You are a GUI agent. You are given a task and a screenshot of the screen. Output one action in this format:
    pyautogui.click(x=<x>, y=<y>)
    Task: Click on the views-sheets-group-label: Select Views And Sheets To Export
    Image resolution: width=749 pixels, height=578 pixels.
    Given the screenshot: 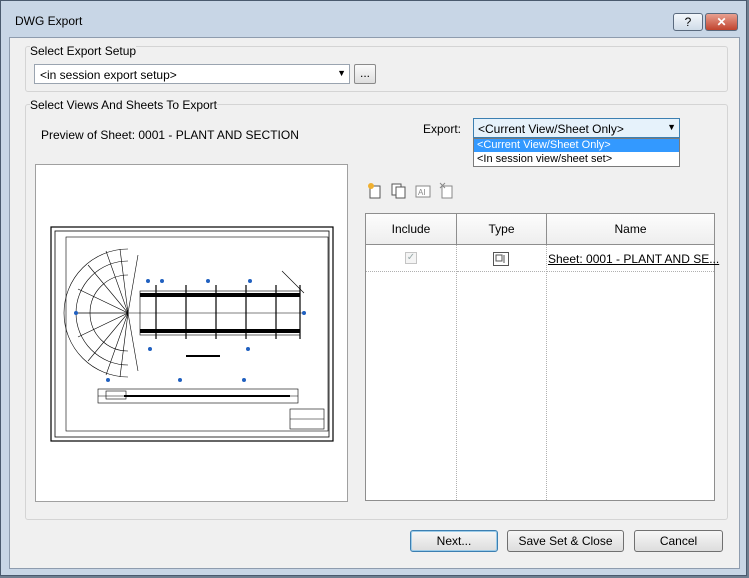 What is the action you would take?
    pyautogui.click(x=124, y=105)
    